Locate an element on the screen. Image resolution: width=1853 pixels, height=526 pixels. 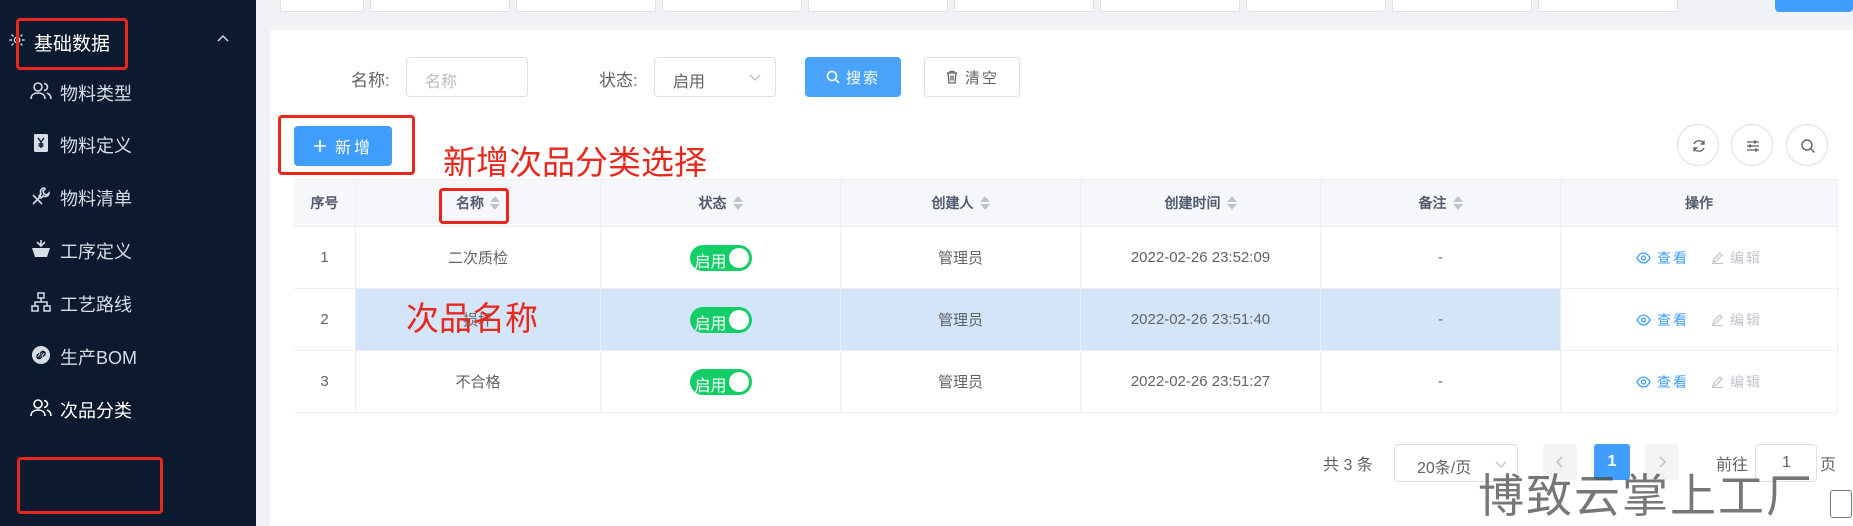
name-search-input: 名称 is located at coordinates (467, 77).